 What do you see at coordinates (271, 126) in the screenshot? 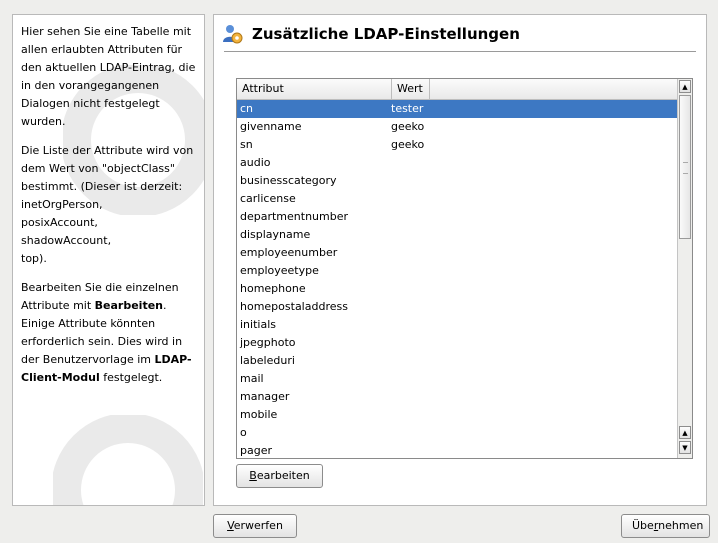
I see `cell-attribute: givenname` at bounding box center [271, 126].